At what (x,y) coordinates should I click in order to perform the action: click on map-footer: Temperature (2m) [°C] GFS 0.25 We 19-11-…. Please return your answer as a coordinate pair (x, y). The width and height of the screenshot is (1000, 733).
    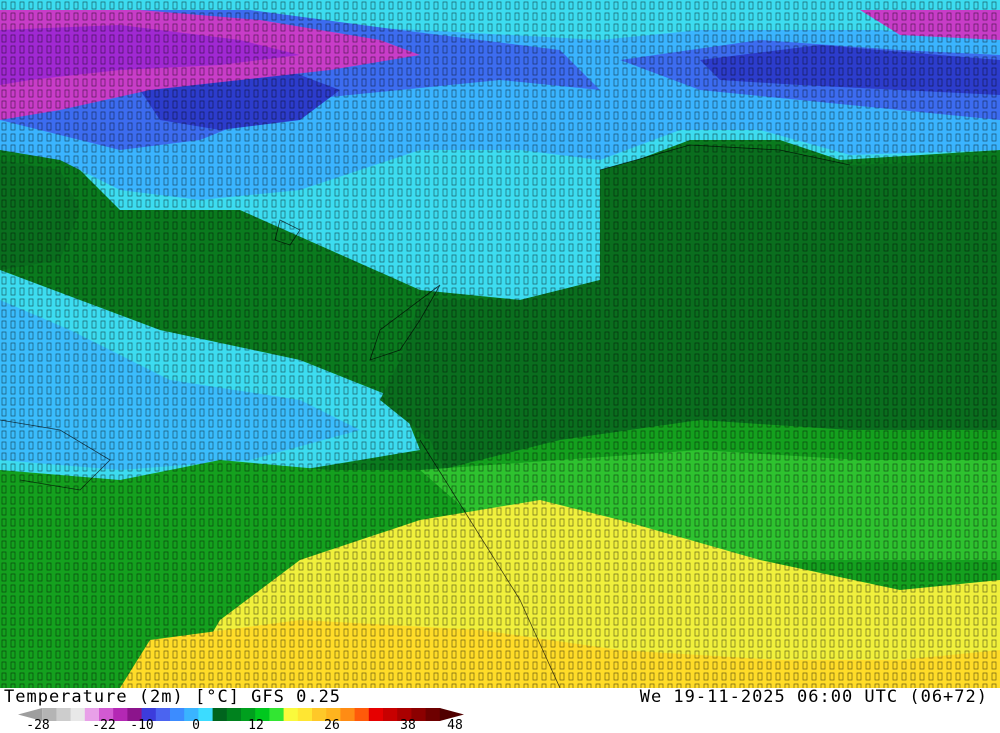
    Looking at the image, I should click on (500, 710).